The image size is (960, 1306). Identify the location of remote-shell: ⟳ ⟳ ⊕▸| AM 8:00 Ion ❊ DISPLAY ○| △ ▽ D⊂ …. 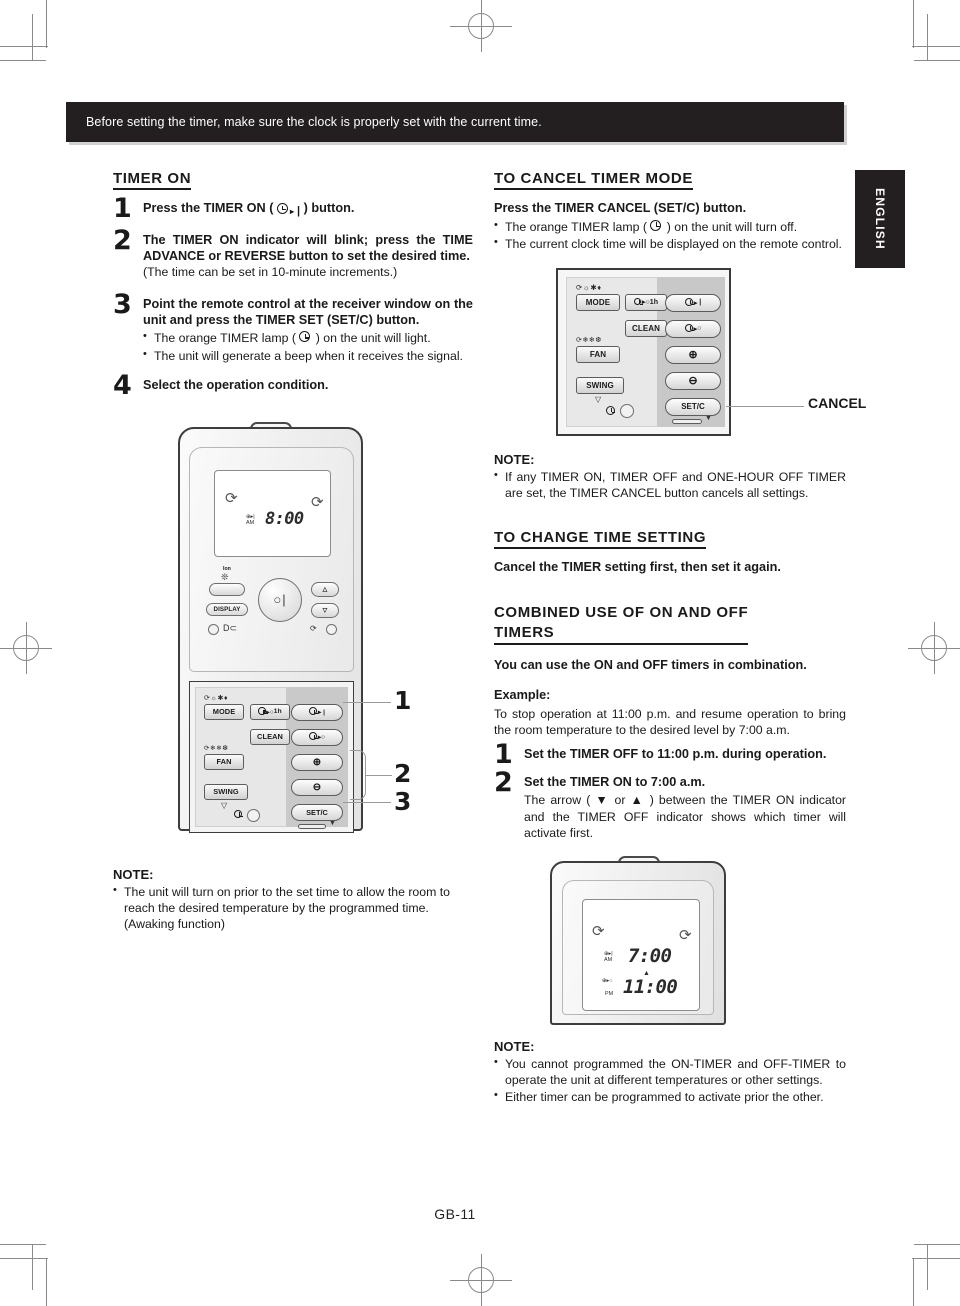
(270, 629).